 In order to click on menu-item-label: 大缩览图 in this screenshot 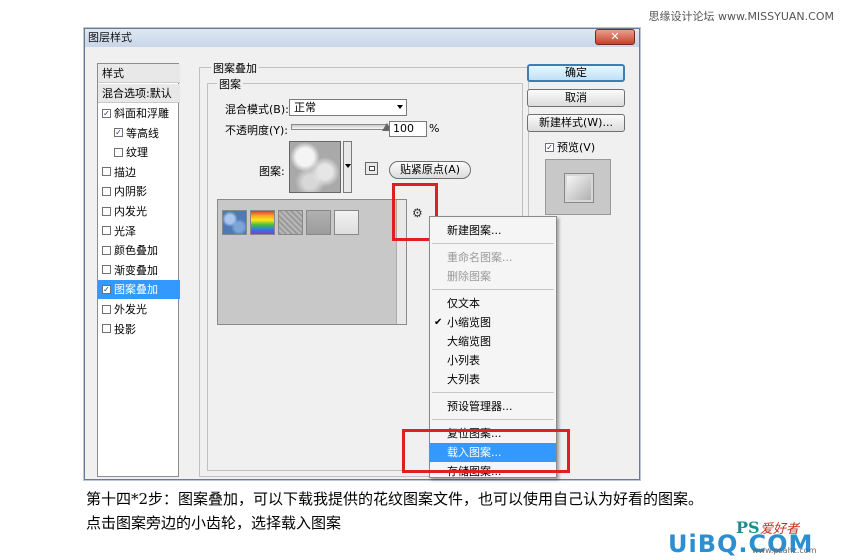, I will do `click(469, 341)`.